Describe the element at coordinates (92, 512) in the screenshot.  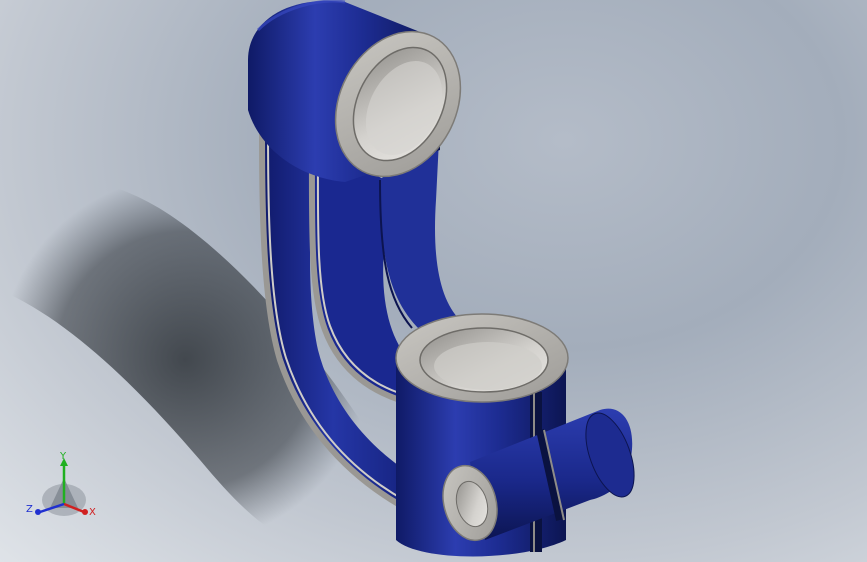
I see `triad-x-label: X` at that location.